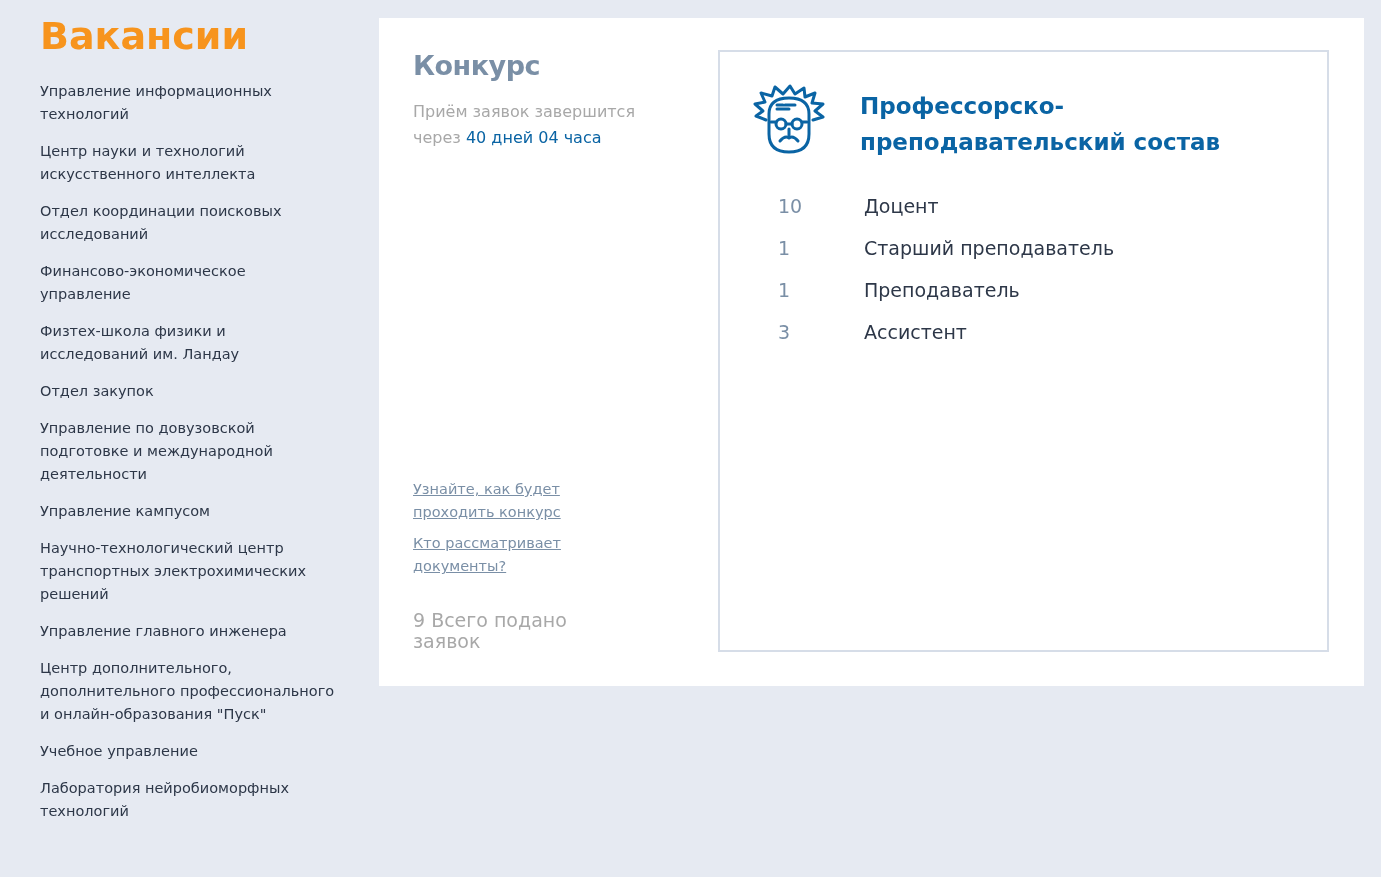 The image size is (1381, 877). What do you see at coordinates (188, 391) in the screenshot?
I see `department-link: Отдел закупок` at bounding box center [188, 391].